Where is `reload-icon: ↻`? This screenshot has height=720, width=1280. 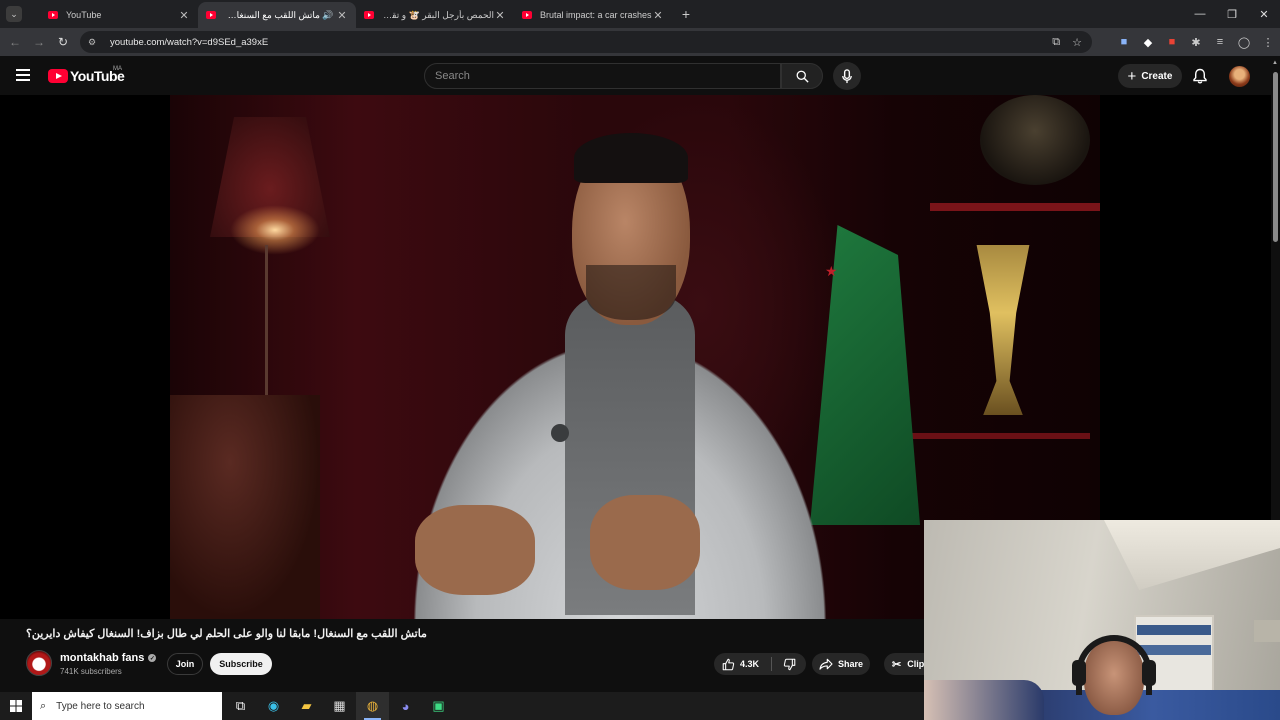
reload-icon: ↻ is located at coordinates (63, 42).